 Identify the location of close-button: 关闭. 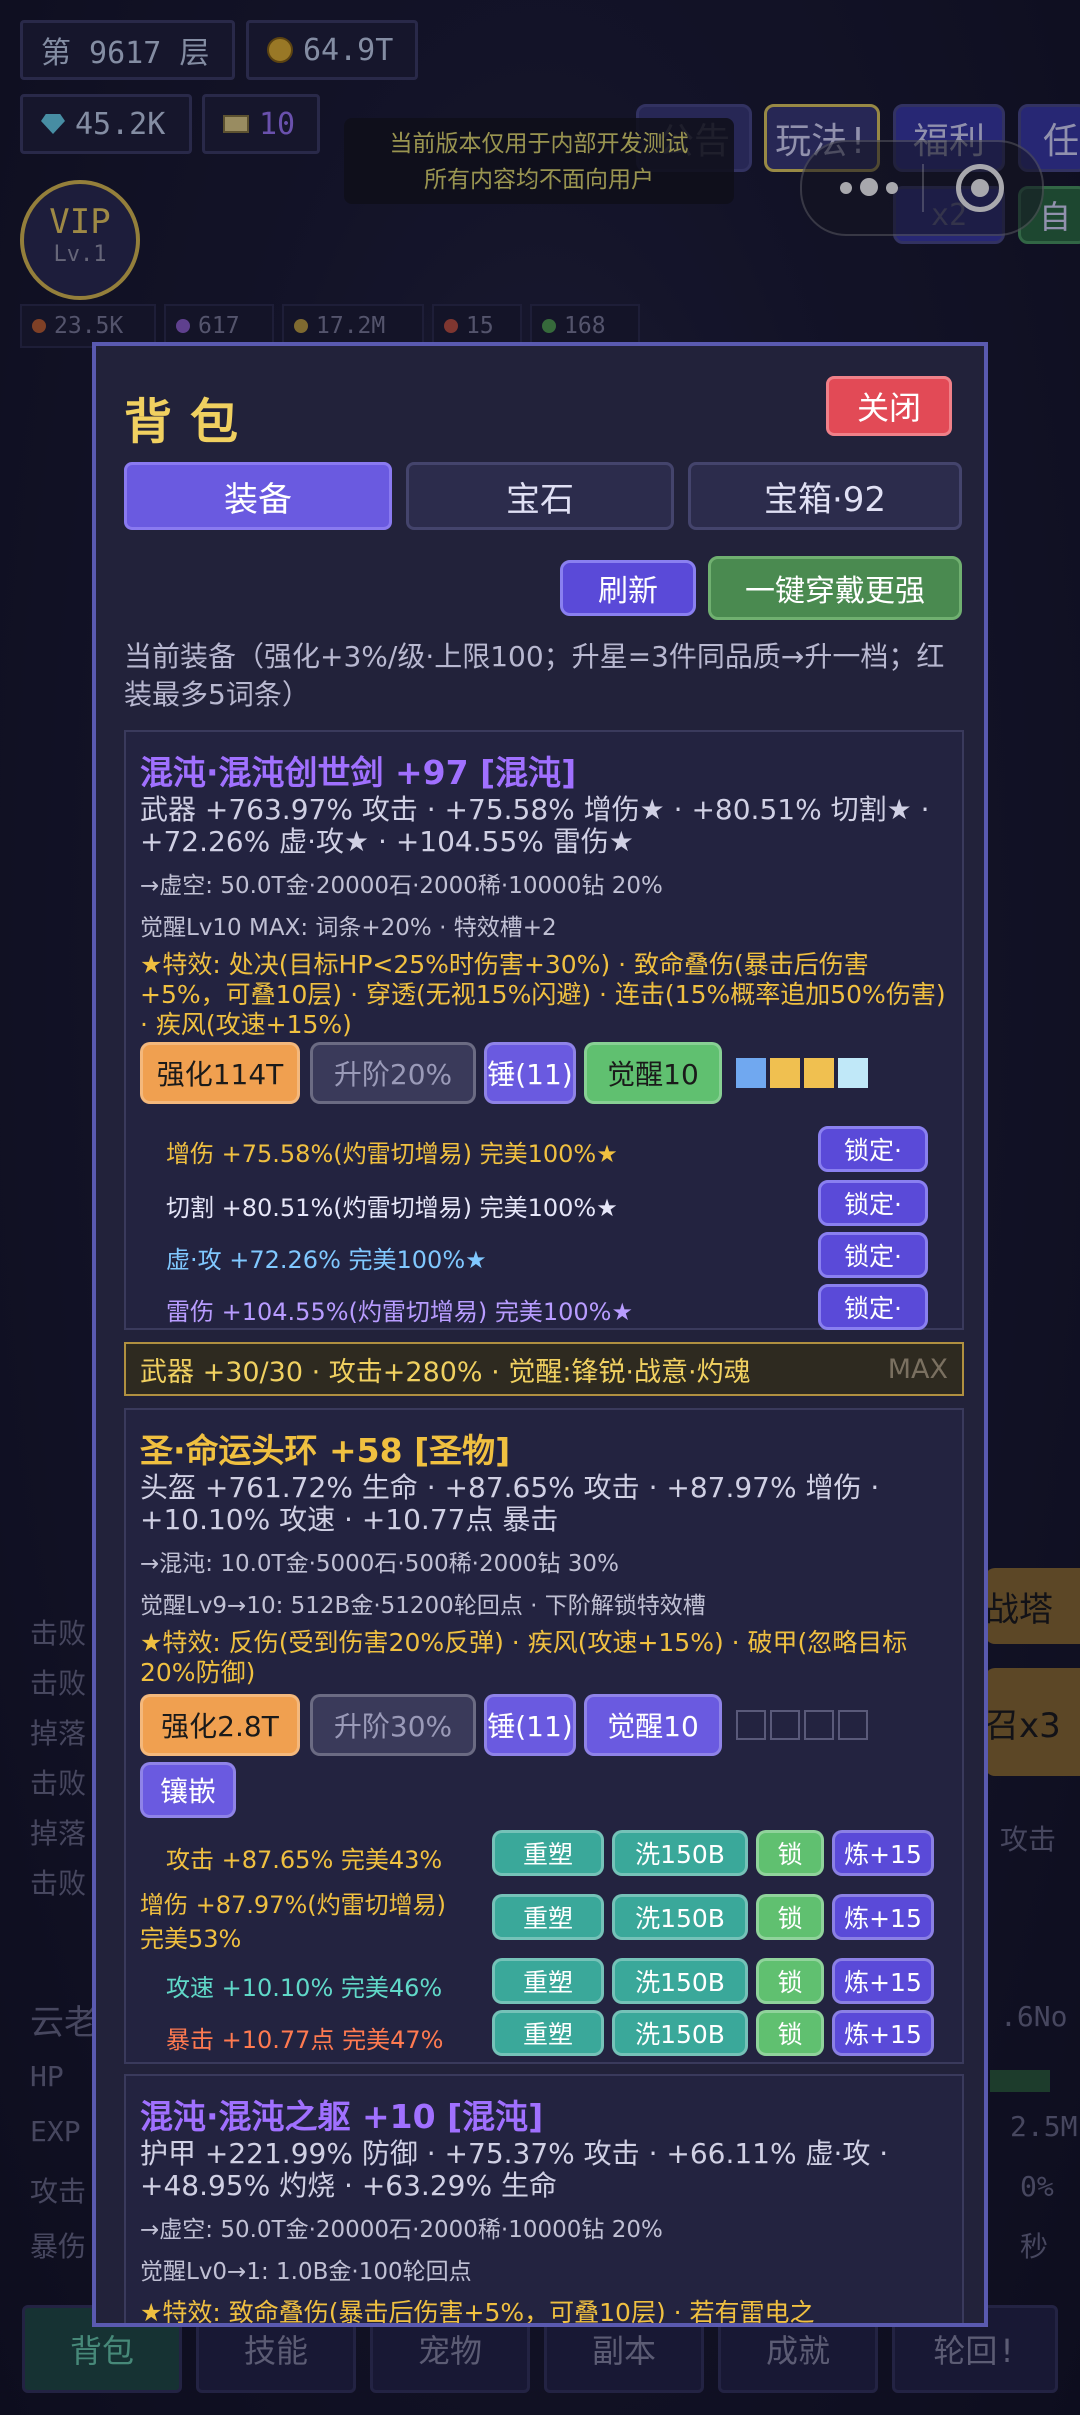
(889, 406).